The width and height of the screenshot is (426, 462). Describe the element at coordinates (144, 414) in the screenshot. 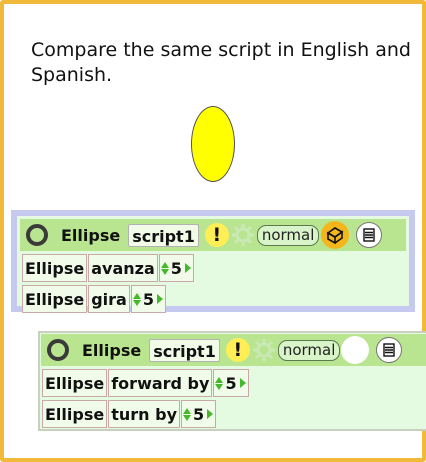

I see `command-tile: turn by` at that location.